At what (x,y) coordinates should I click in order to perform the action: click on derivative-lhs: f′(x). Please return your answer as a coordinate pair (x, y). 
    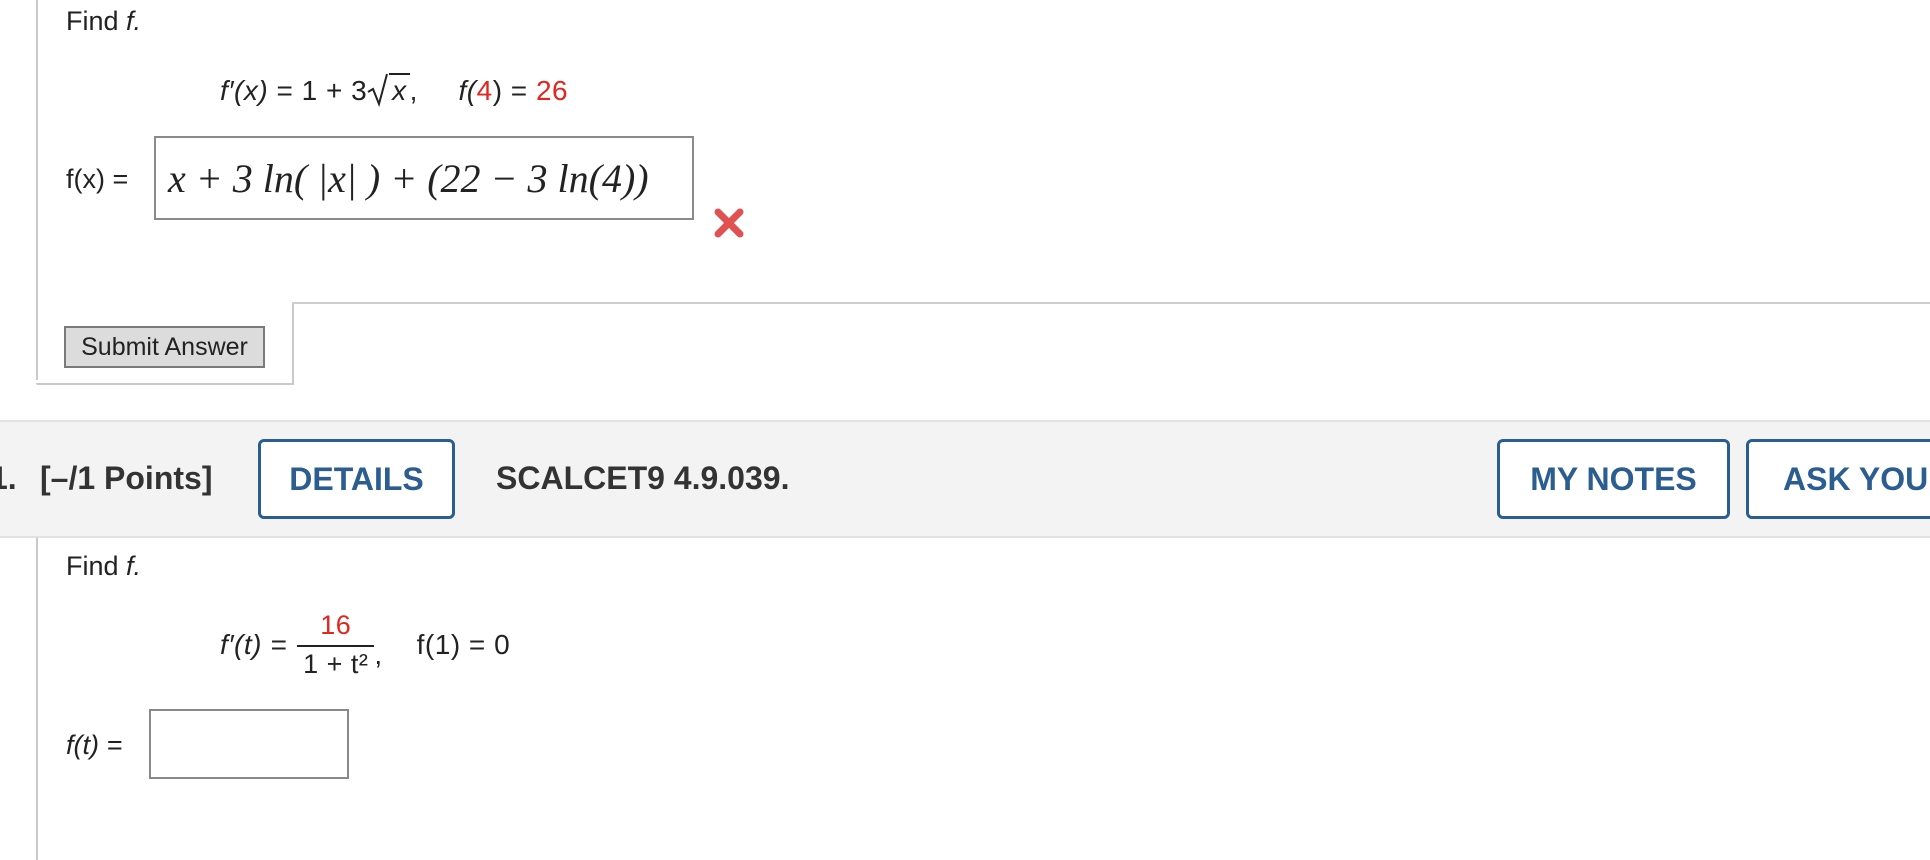
    Looking at the image, I should click on (244, 90).